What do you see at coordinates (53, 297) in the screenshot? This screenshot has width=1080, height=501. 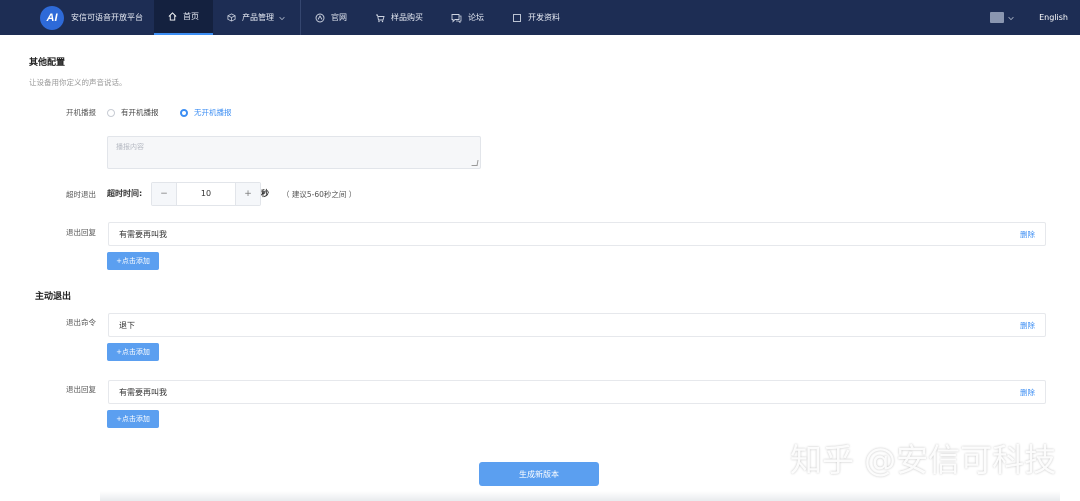 I see `active-exit-title: 主动退出` at bounding box center [53, 297].